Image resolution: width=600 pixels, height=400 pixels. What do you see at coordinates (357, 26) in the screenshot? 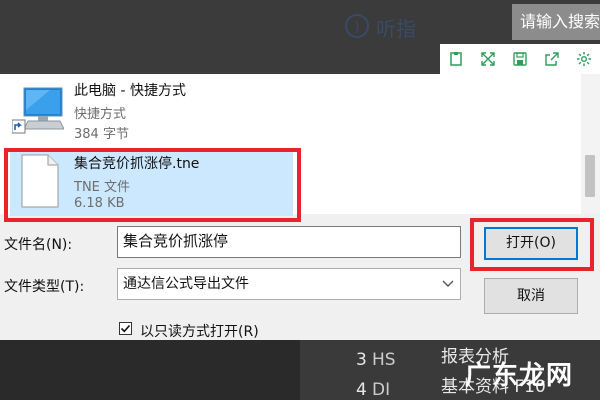
I see `background-logo-icon: )` at bounding box center [357, 26].